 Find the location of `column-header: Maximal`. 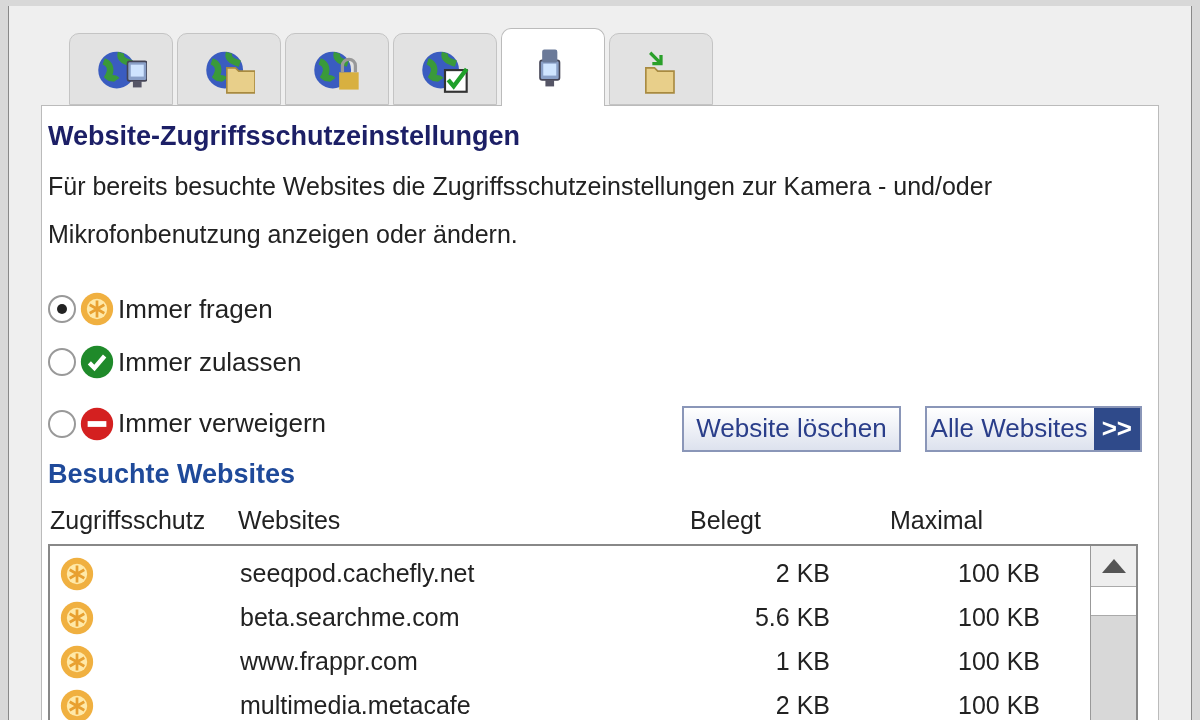

column-header: Maximal is located at coordinates (937, 521).